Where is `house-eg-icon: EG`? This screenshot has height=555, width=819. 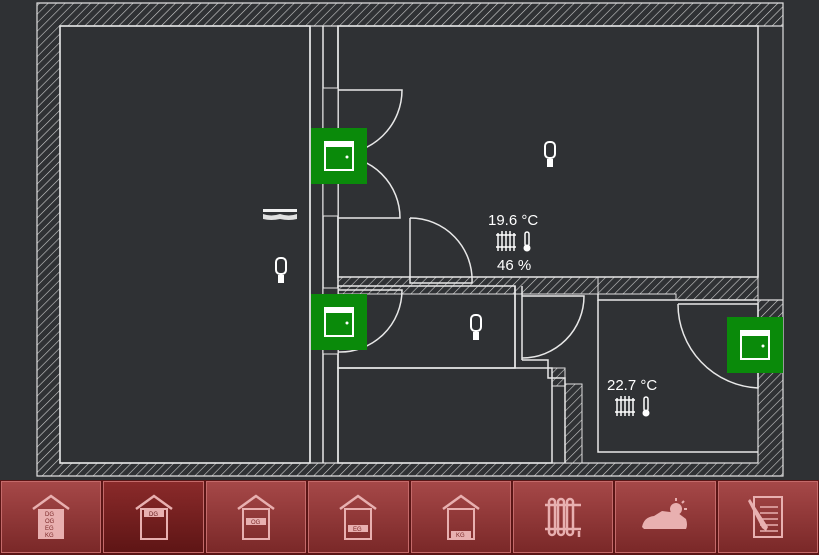 house-eg-icon: EG is located at coordinates (358, 517).